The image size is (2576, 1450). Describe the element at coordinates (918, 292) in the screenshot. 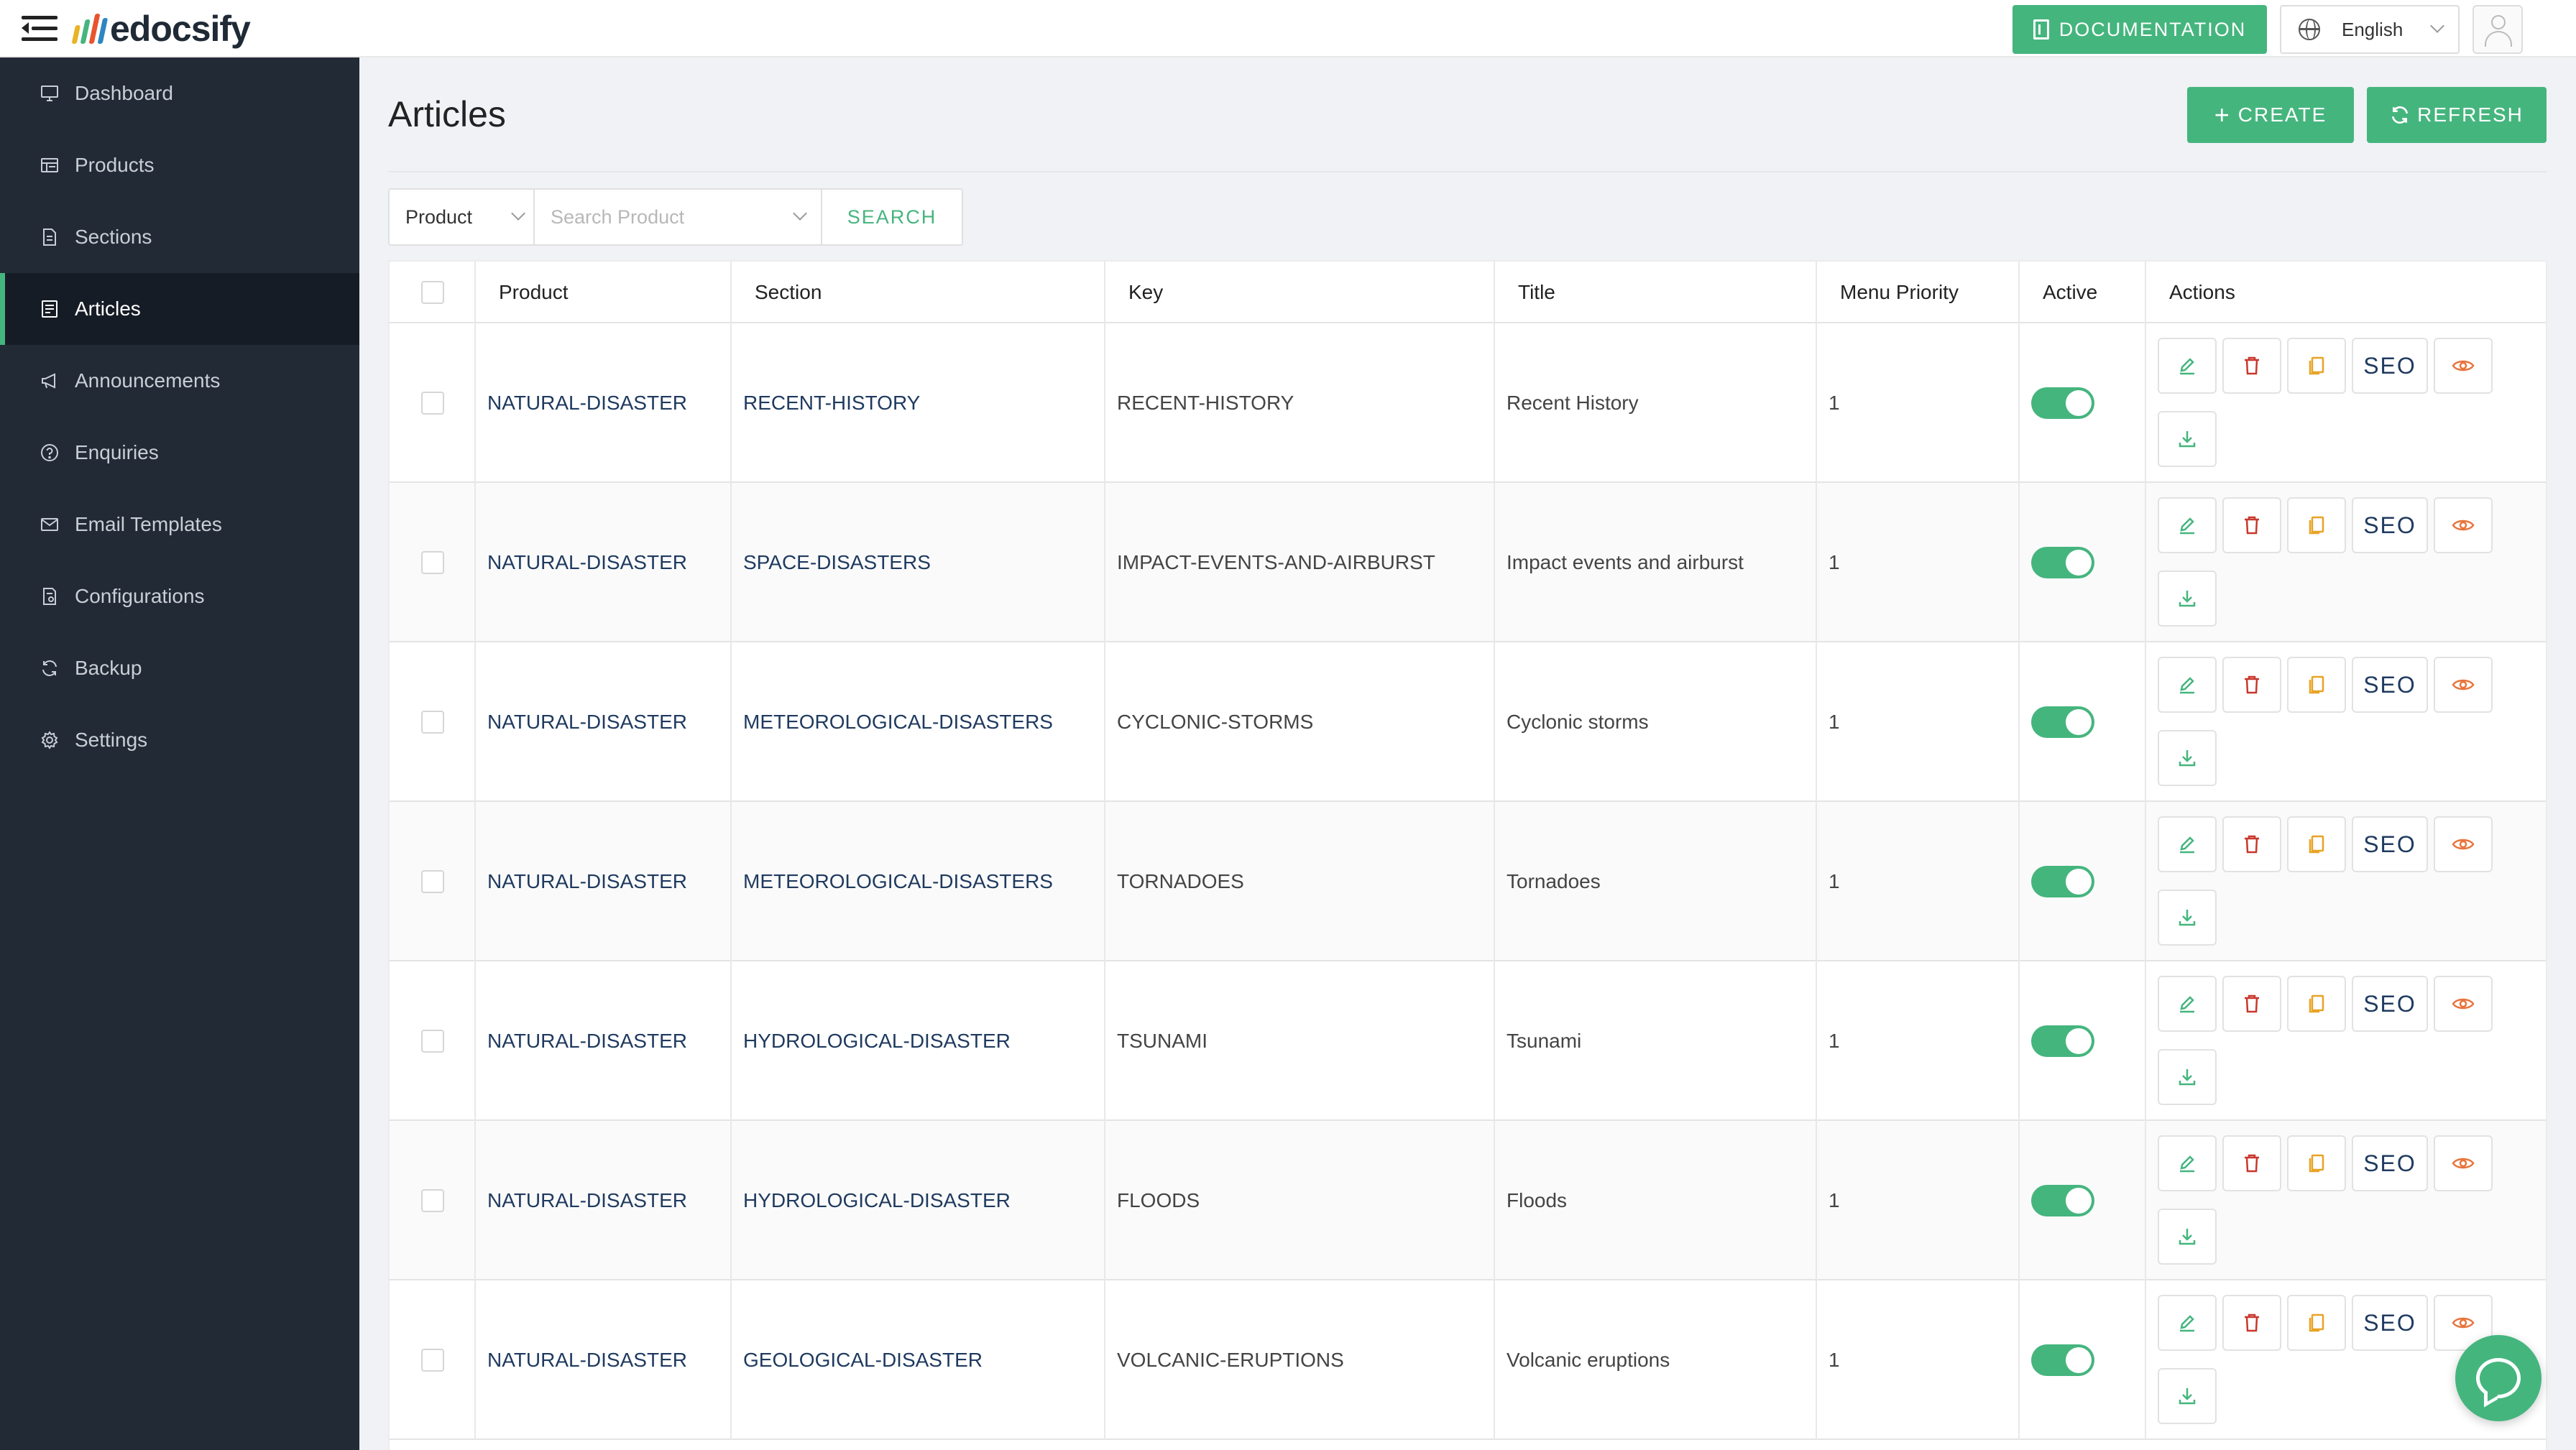

I see `column-header-section: Section` at that location.